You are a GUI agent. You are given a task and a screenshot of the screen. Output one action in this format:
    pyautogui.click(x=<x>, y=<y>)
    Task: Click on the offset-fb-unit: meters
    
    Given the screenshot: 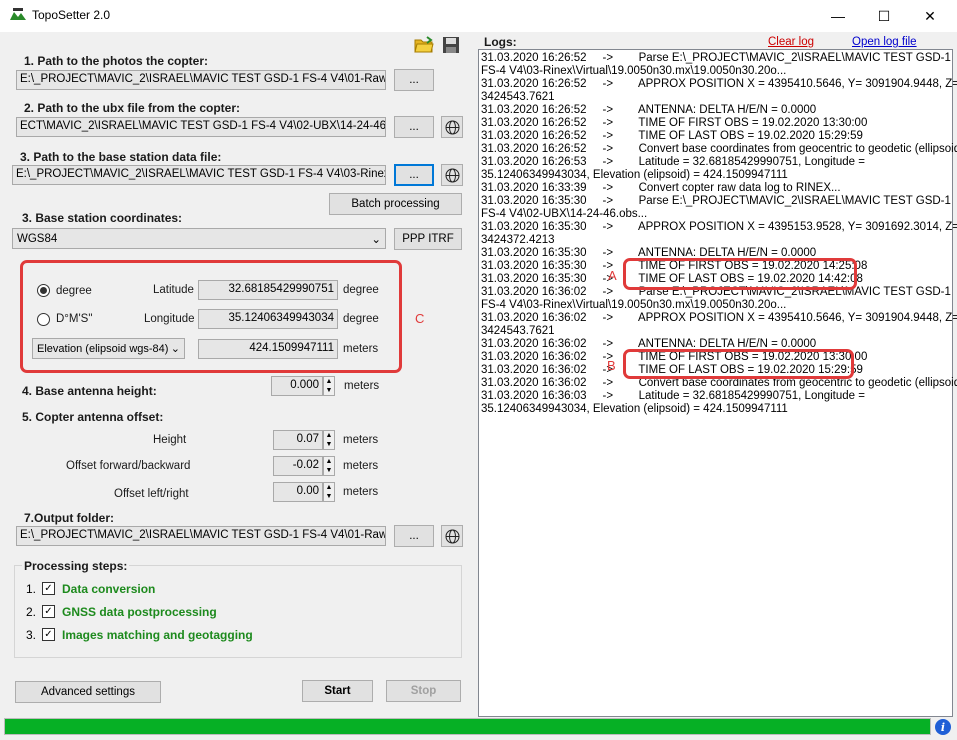 What is the action you would take?
    pyautogui.click(x=361, y=466)
    